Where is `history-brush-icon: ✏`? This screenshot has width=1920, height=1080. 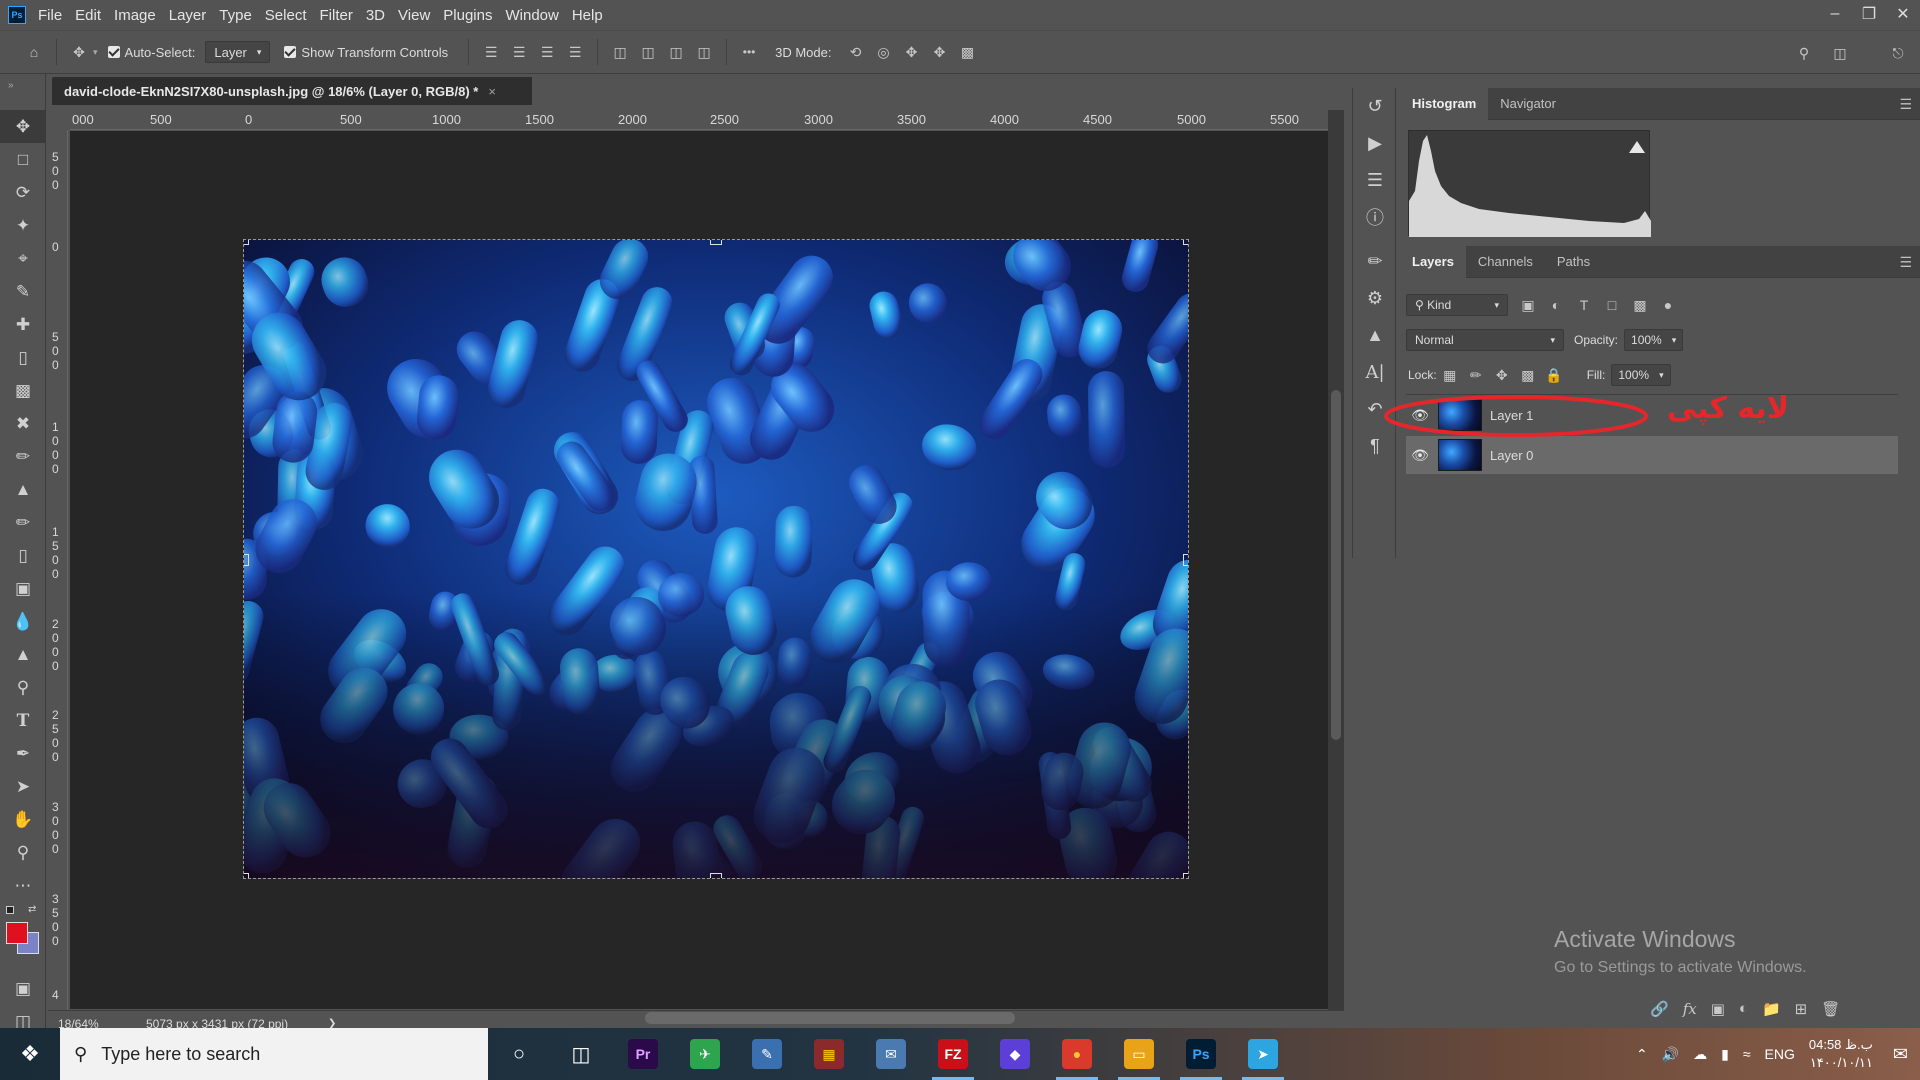 history-brush-icon: ✏ is located at coordinates (23, 522).